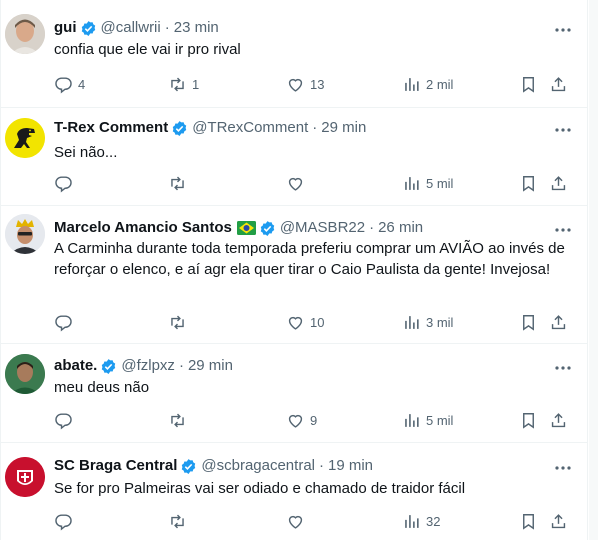 The image size is (598, 540). What do you see at coordinates (317, 84) in the screenshot?
I see `like-count: 13` at bounding box center [317, 84].